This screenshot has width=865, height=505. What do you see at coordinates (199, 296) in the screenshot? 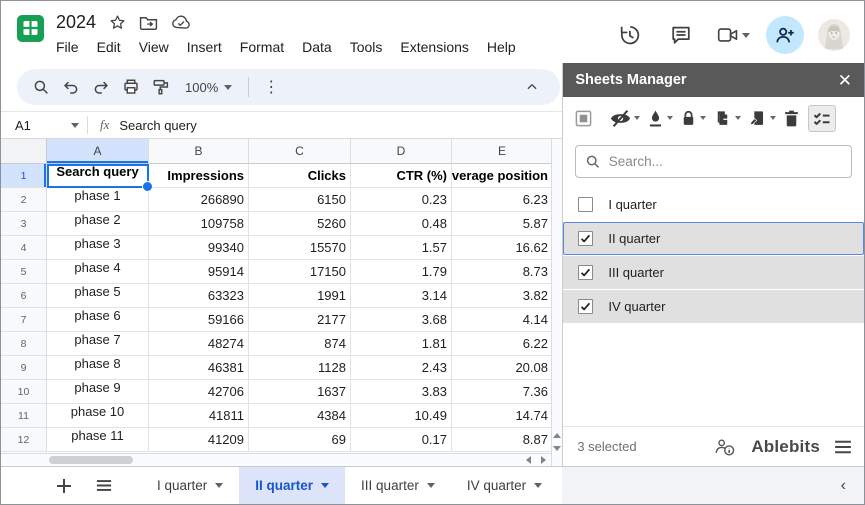
I see `cell-B6: 63323` at bounding box center [199, 296].